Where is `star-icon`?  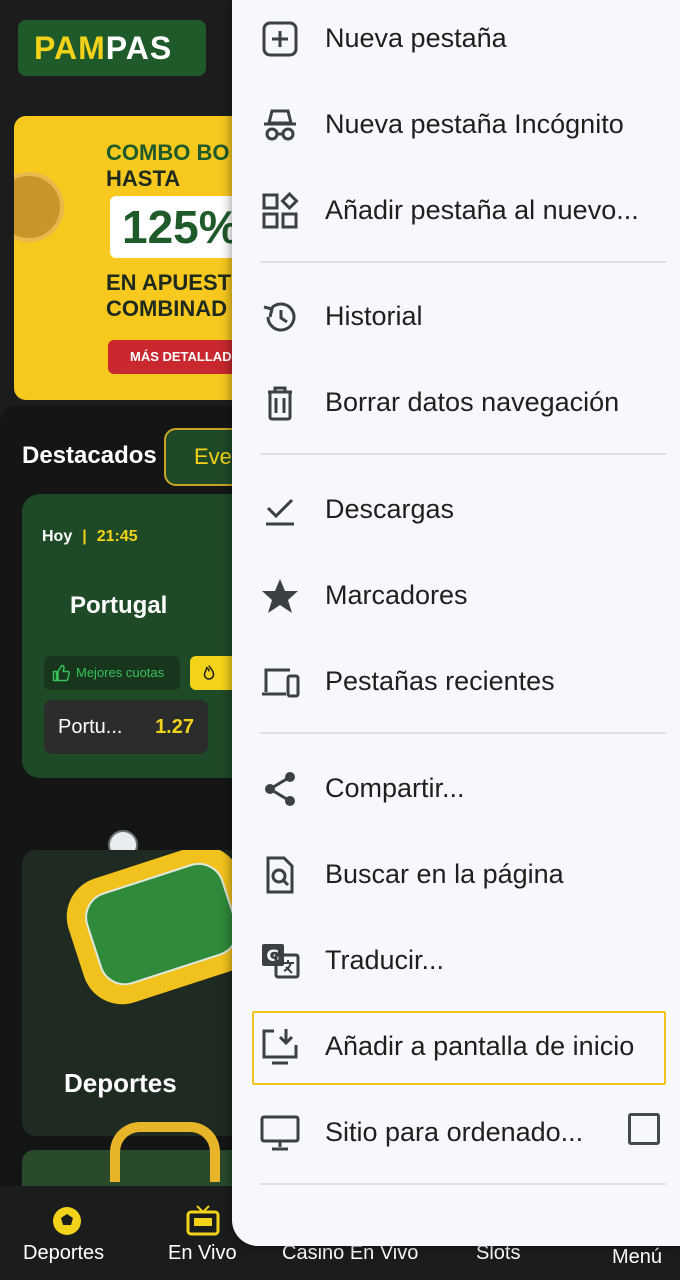 star-icon is located at coordinates (280, 596).